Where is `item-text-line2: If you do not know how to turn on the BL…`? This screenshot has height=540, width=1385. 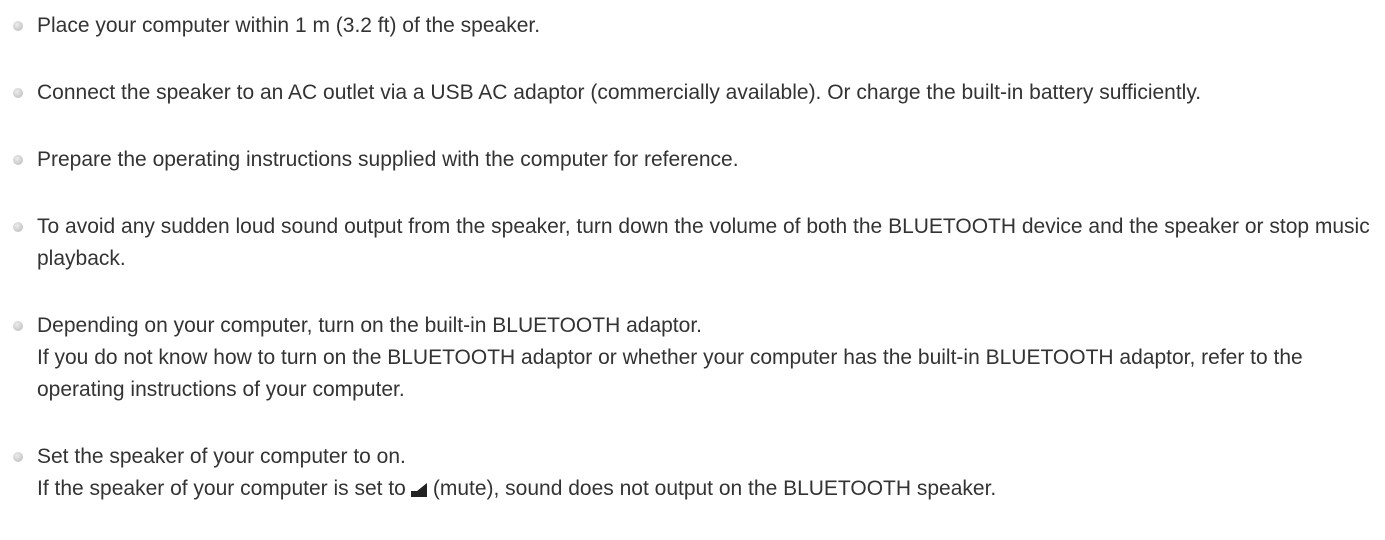
item-text-line2: If you do not know how to turn on the BL… is located at coordinates (670, 373).